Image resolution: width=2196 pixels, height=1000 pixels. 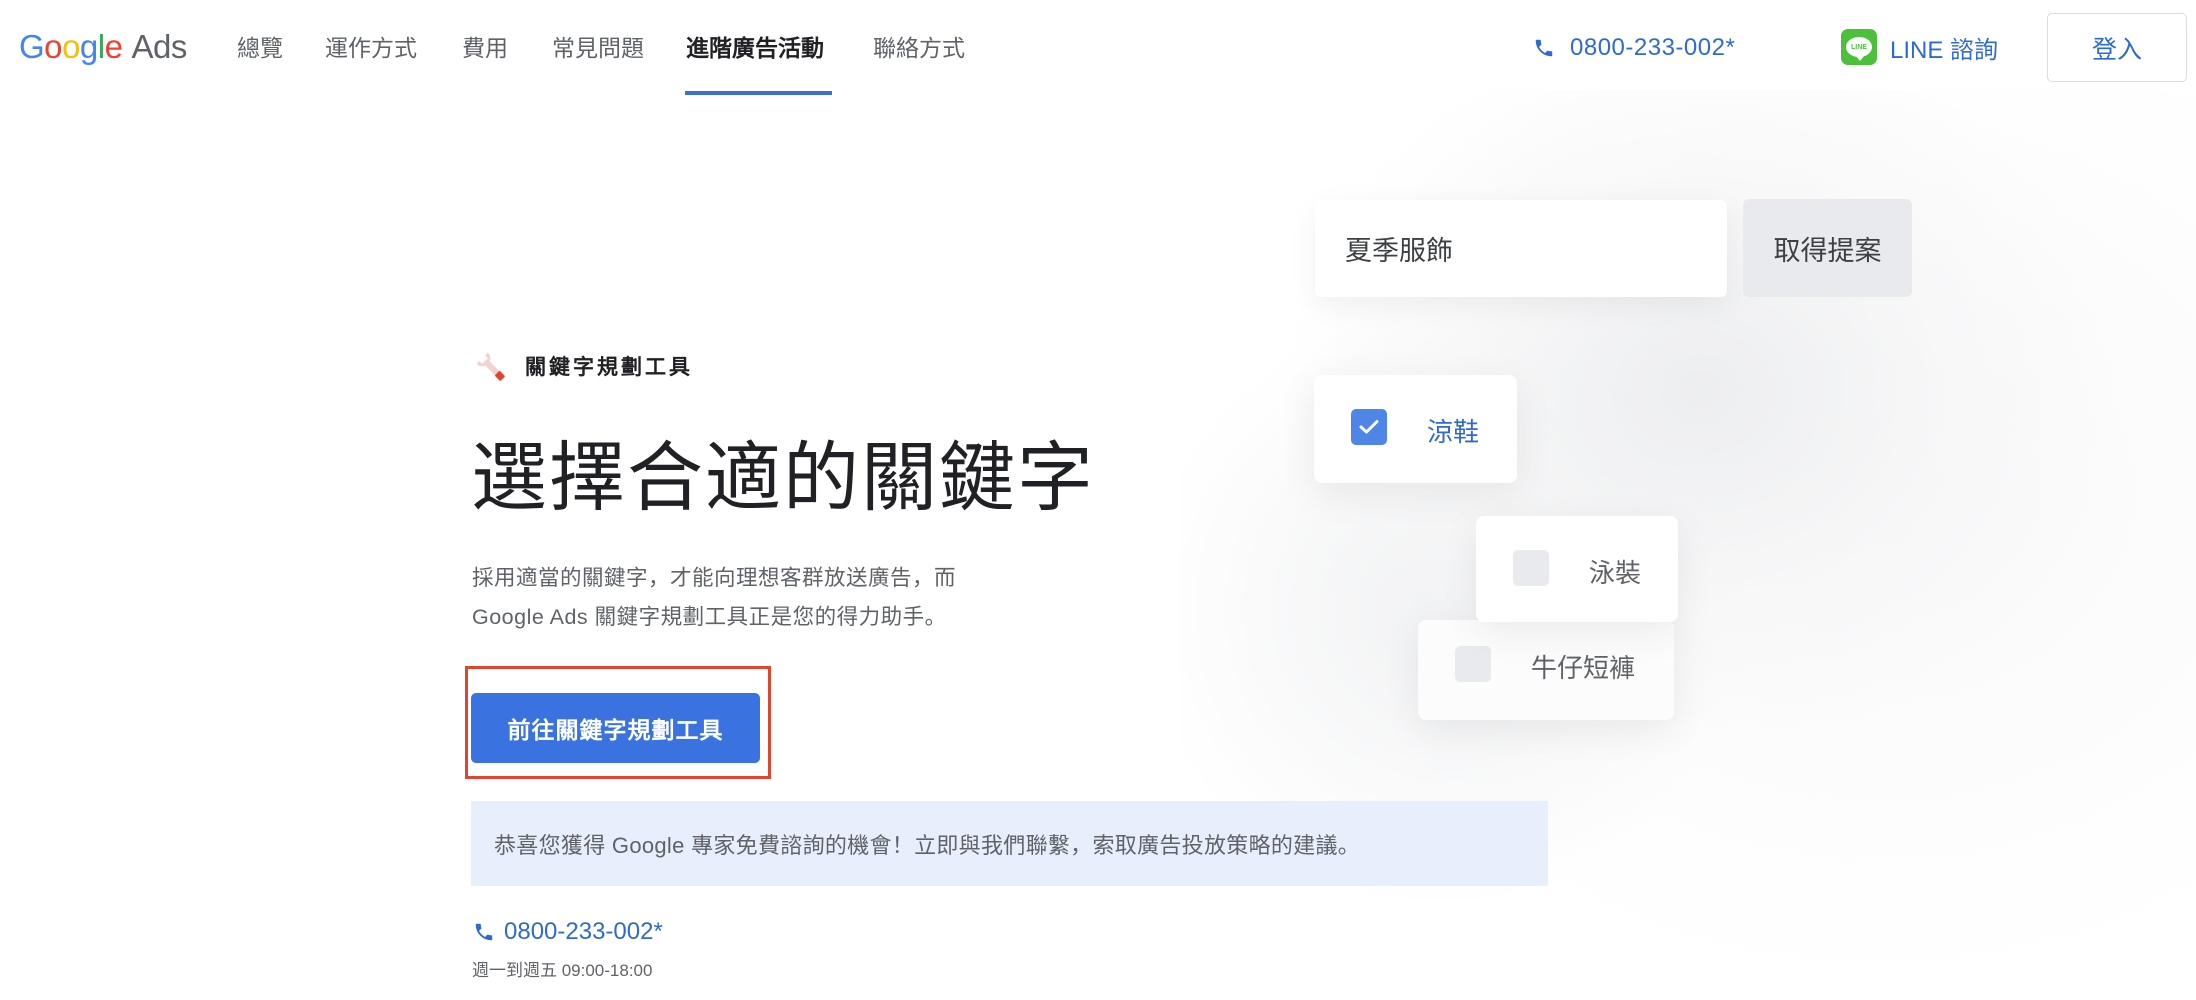 I want to click on keyword-label: 牛仔短褲, so click(x=1583, y=668).